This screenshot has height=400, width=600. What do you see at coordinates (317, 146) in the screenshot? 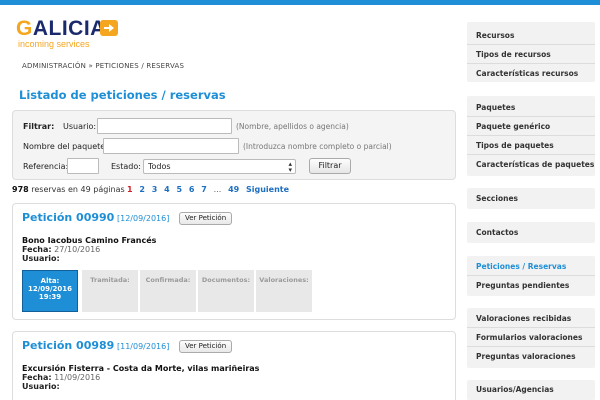
I see `package-hint: (Introduzca nombre completo o parcial)` at bounding box center [317, 146].